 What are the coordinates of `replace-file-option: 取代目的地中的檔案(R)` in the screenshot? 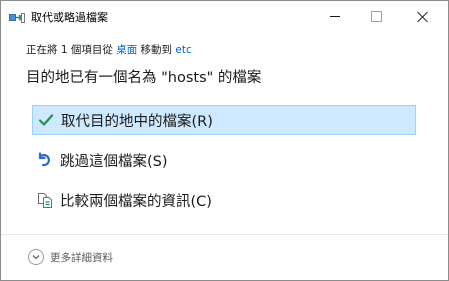 It's located at (224, 120).